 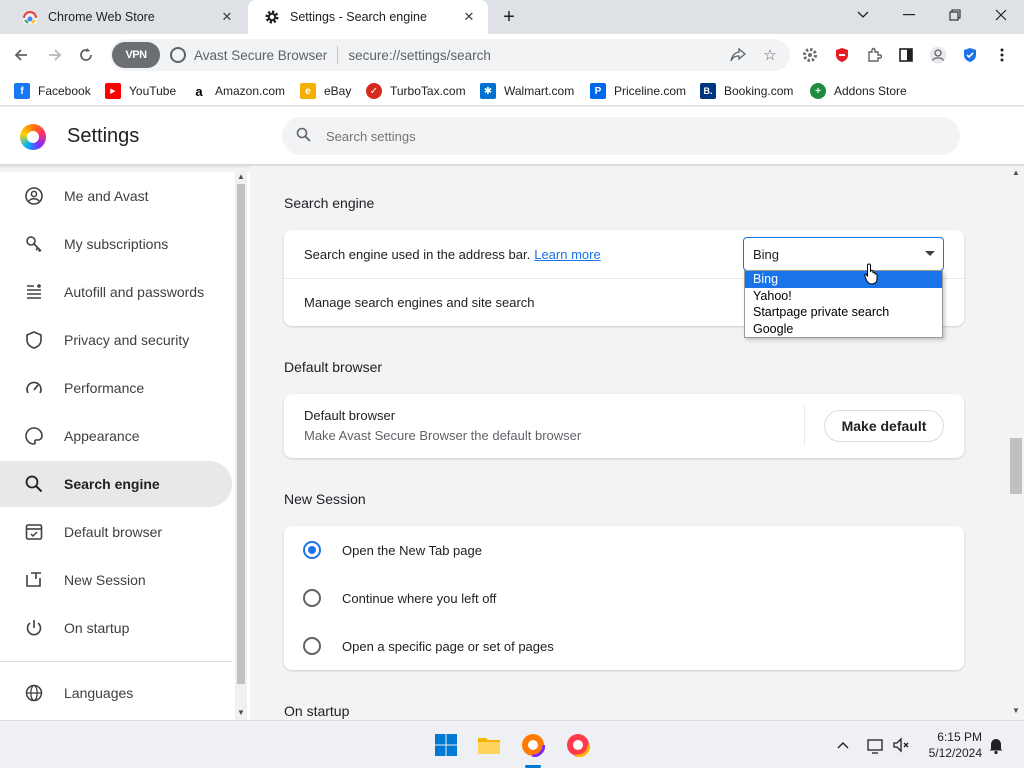 I want to click on profile-avatar-icon, so click(x=938, y=55).